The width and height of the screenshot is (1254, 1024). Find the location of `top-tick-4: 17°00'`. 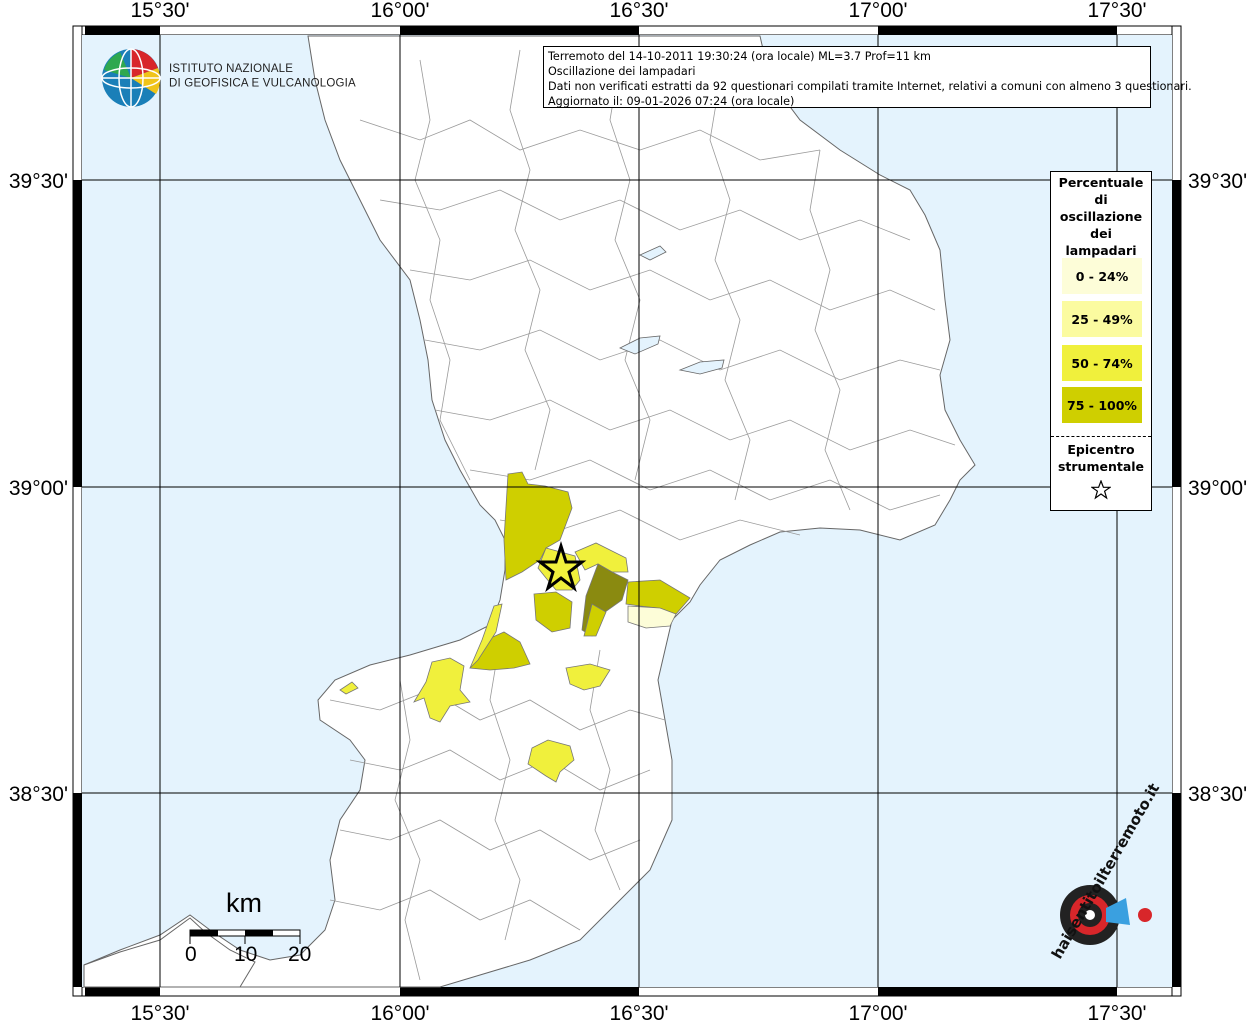

top-tick-4: 17°00' is located at coordinates (877, 11).